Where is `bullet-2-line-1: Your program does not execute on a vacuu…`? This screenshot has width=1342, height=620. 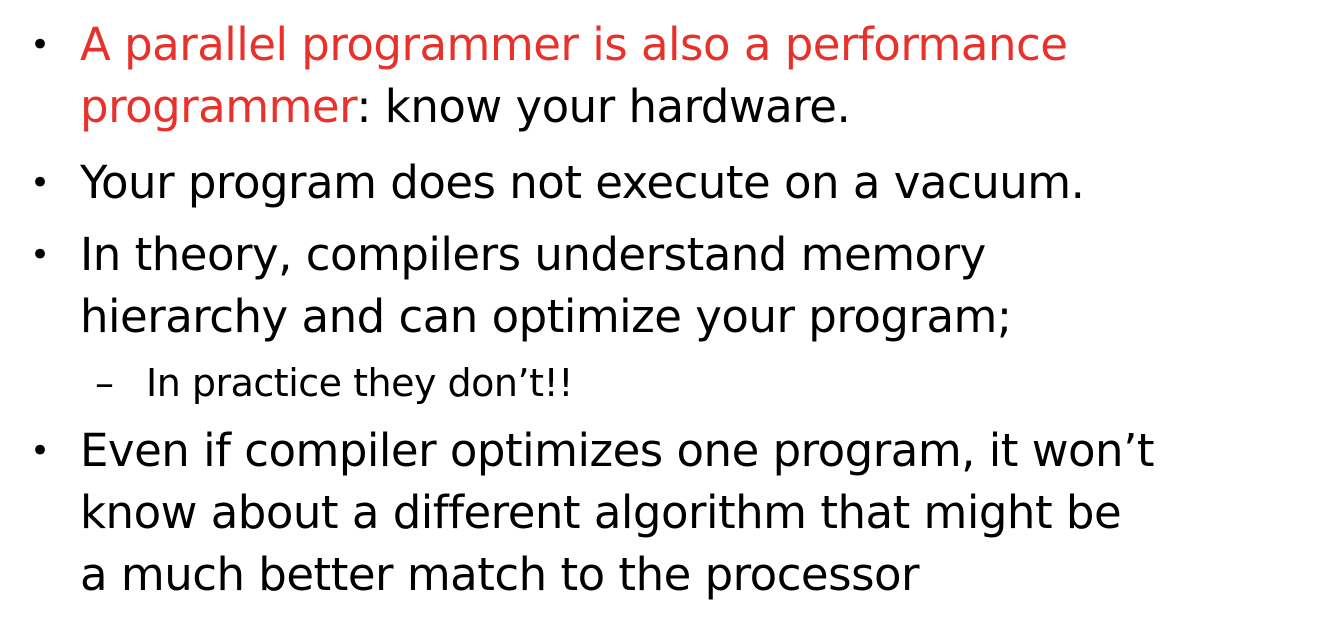
bullet-2-line-1: Your program does not execute on a vacuu… is located at coordinates (582, 182).